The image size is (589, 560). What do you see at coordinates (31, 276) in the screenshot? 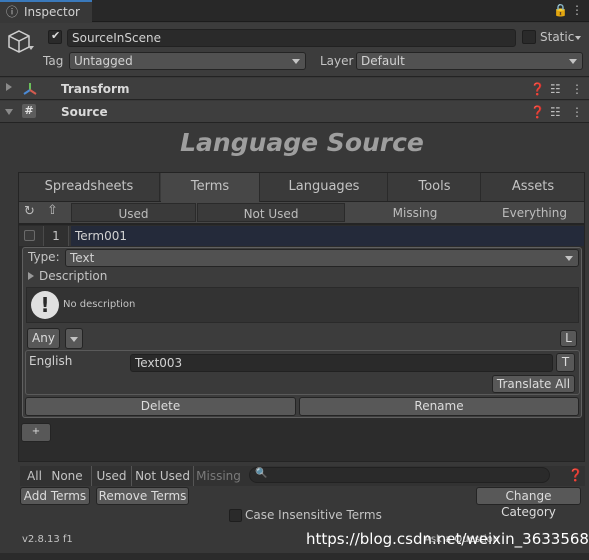
I see `description-foldout-icon` at bounding box center [31, 276].